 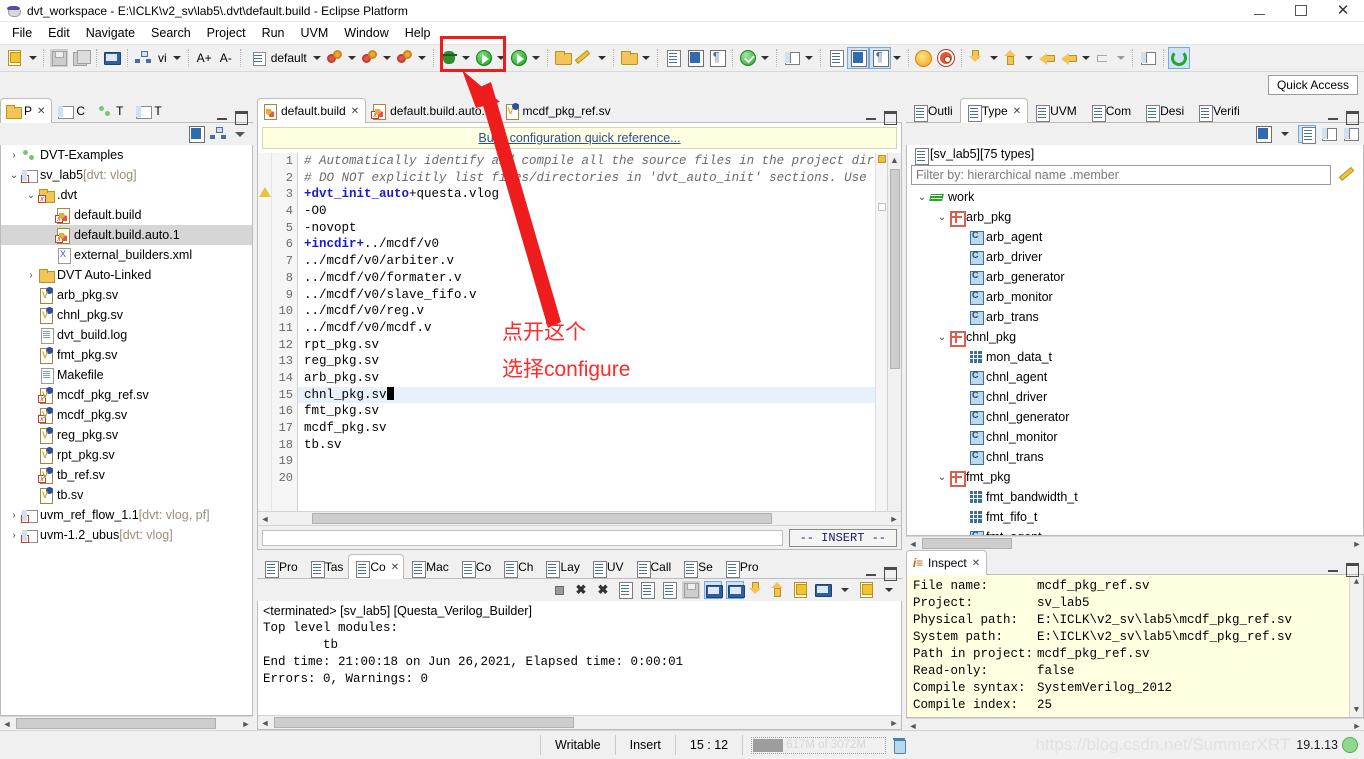 What do you see at coordinates (741, 566) in the screenshot?
I see `tab-properties: Pro` at bounding box center [741, 566].